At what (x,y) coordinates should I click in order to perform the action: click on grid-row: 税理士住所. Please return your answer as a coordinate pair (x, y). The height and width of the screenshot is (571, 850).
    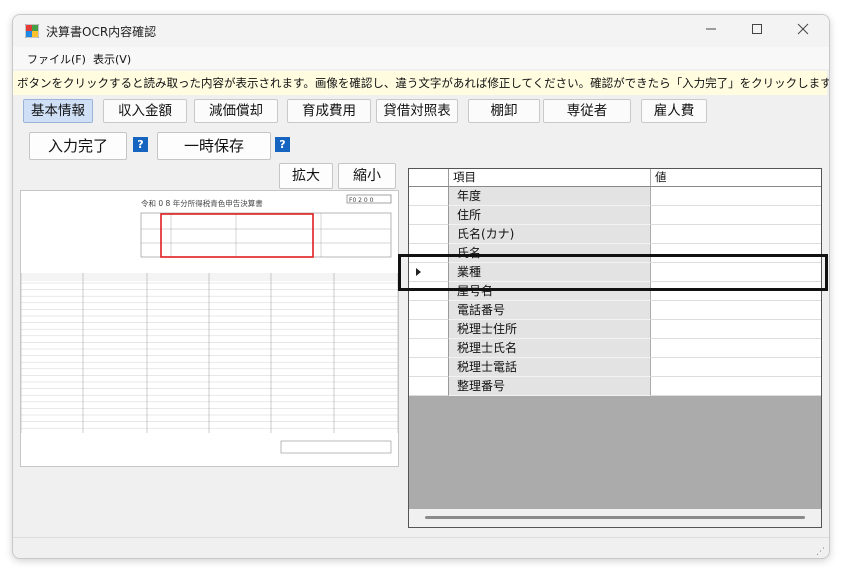
    Looking at the image, I should click on (615, 329).